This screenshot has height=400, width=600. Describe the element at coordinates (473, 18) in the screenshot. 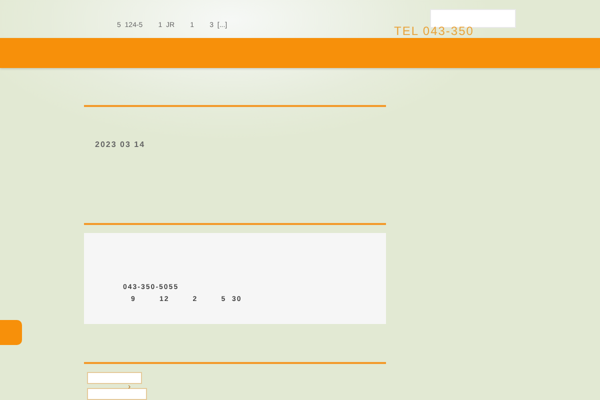

I see `search-field` at that location.